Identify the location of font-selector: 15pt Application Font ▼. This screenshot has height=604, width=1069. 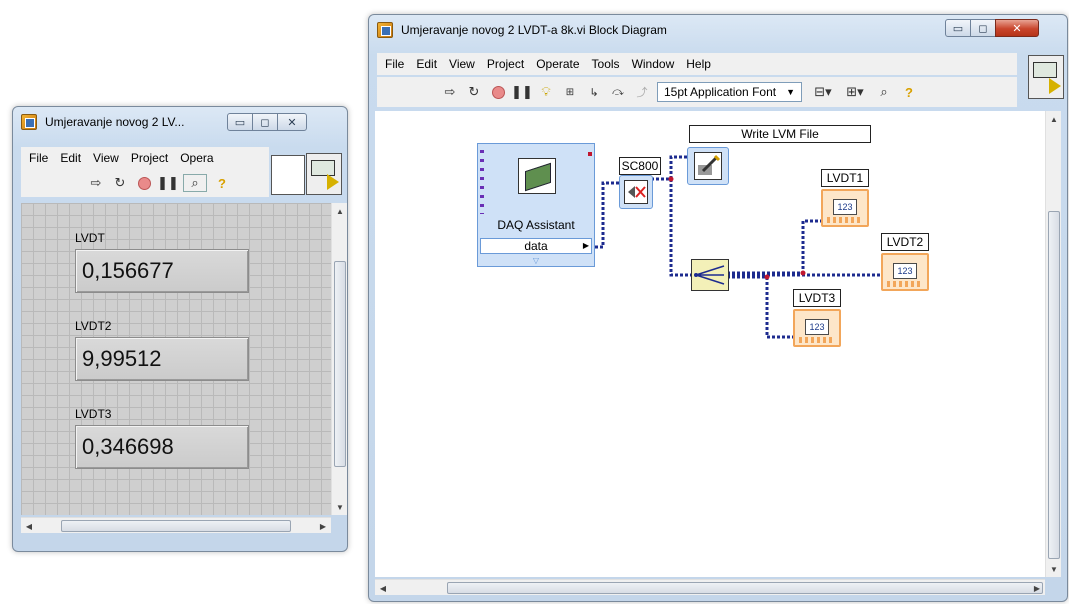
(729, 92).